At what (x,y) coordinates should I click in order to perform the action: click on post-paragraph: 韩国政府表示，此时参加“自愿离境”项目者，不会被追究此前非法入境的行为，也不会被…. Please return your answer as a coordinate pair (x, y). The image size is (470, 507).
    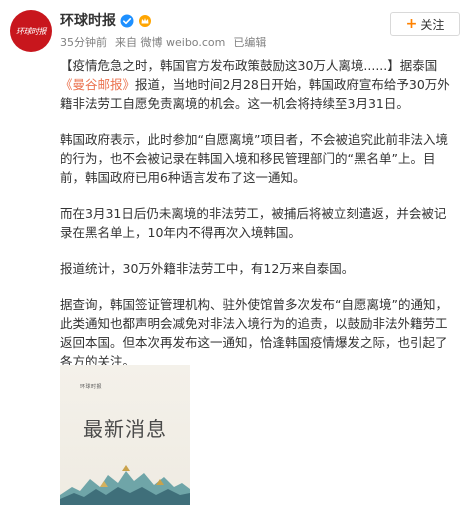
    Looking at the image, I should click on (254, 158).